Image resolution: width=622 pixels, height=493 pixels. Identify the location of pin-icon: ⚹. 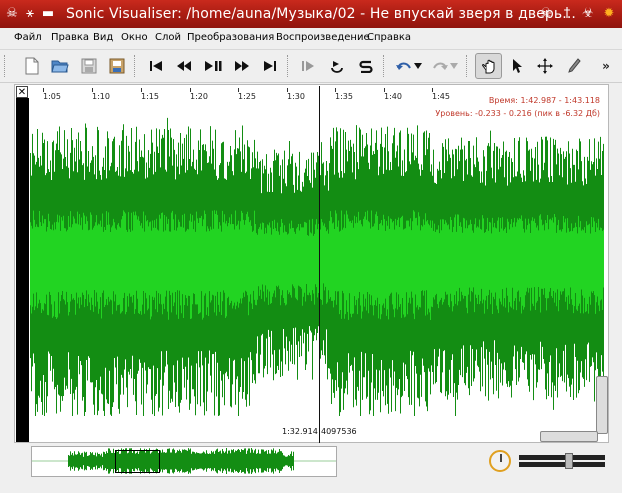
(30, 14).